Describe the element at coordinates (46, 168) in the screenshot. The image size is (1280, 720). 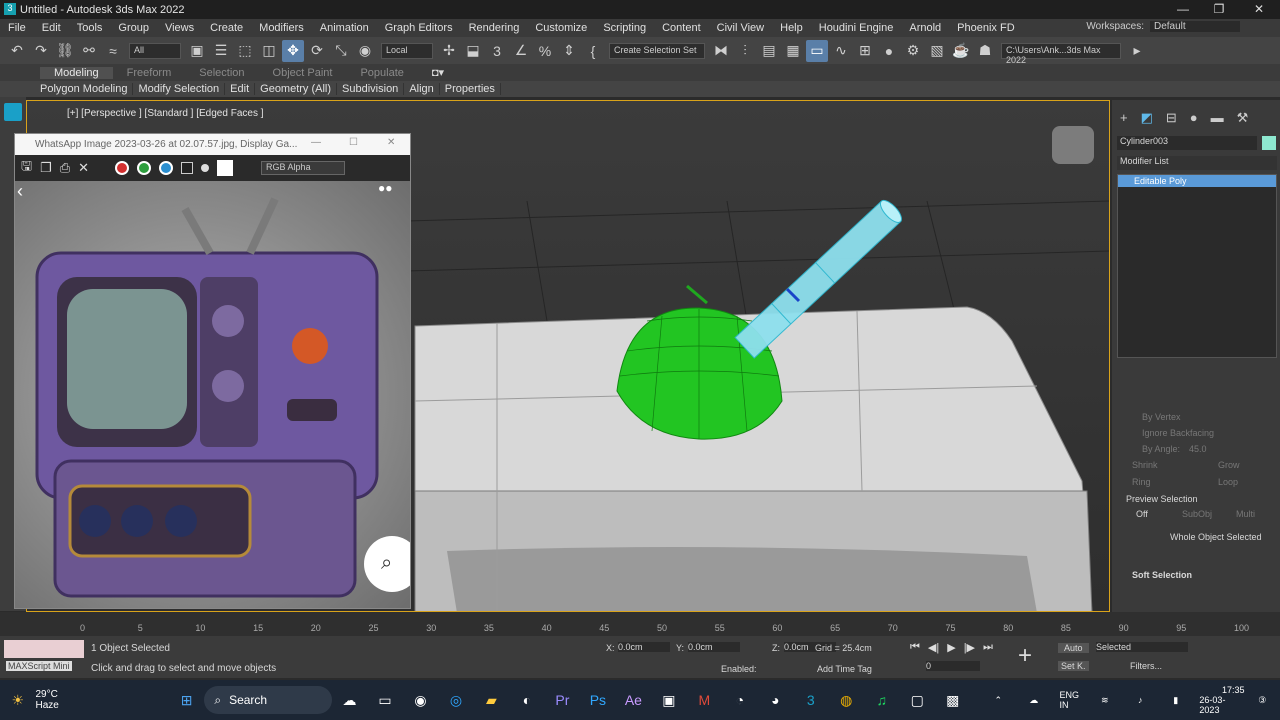
I see `copy-image-icon: ❐` at that location.